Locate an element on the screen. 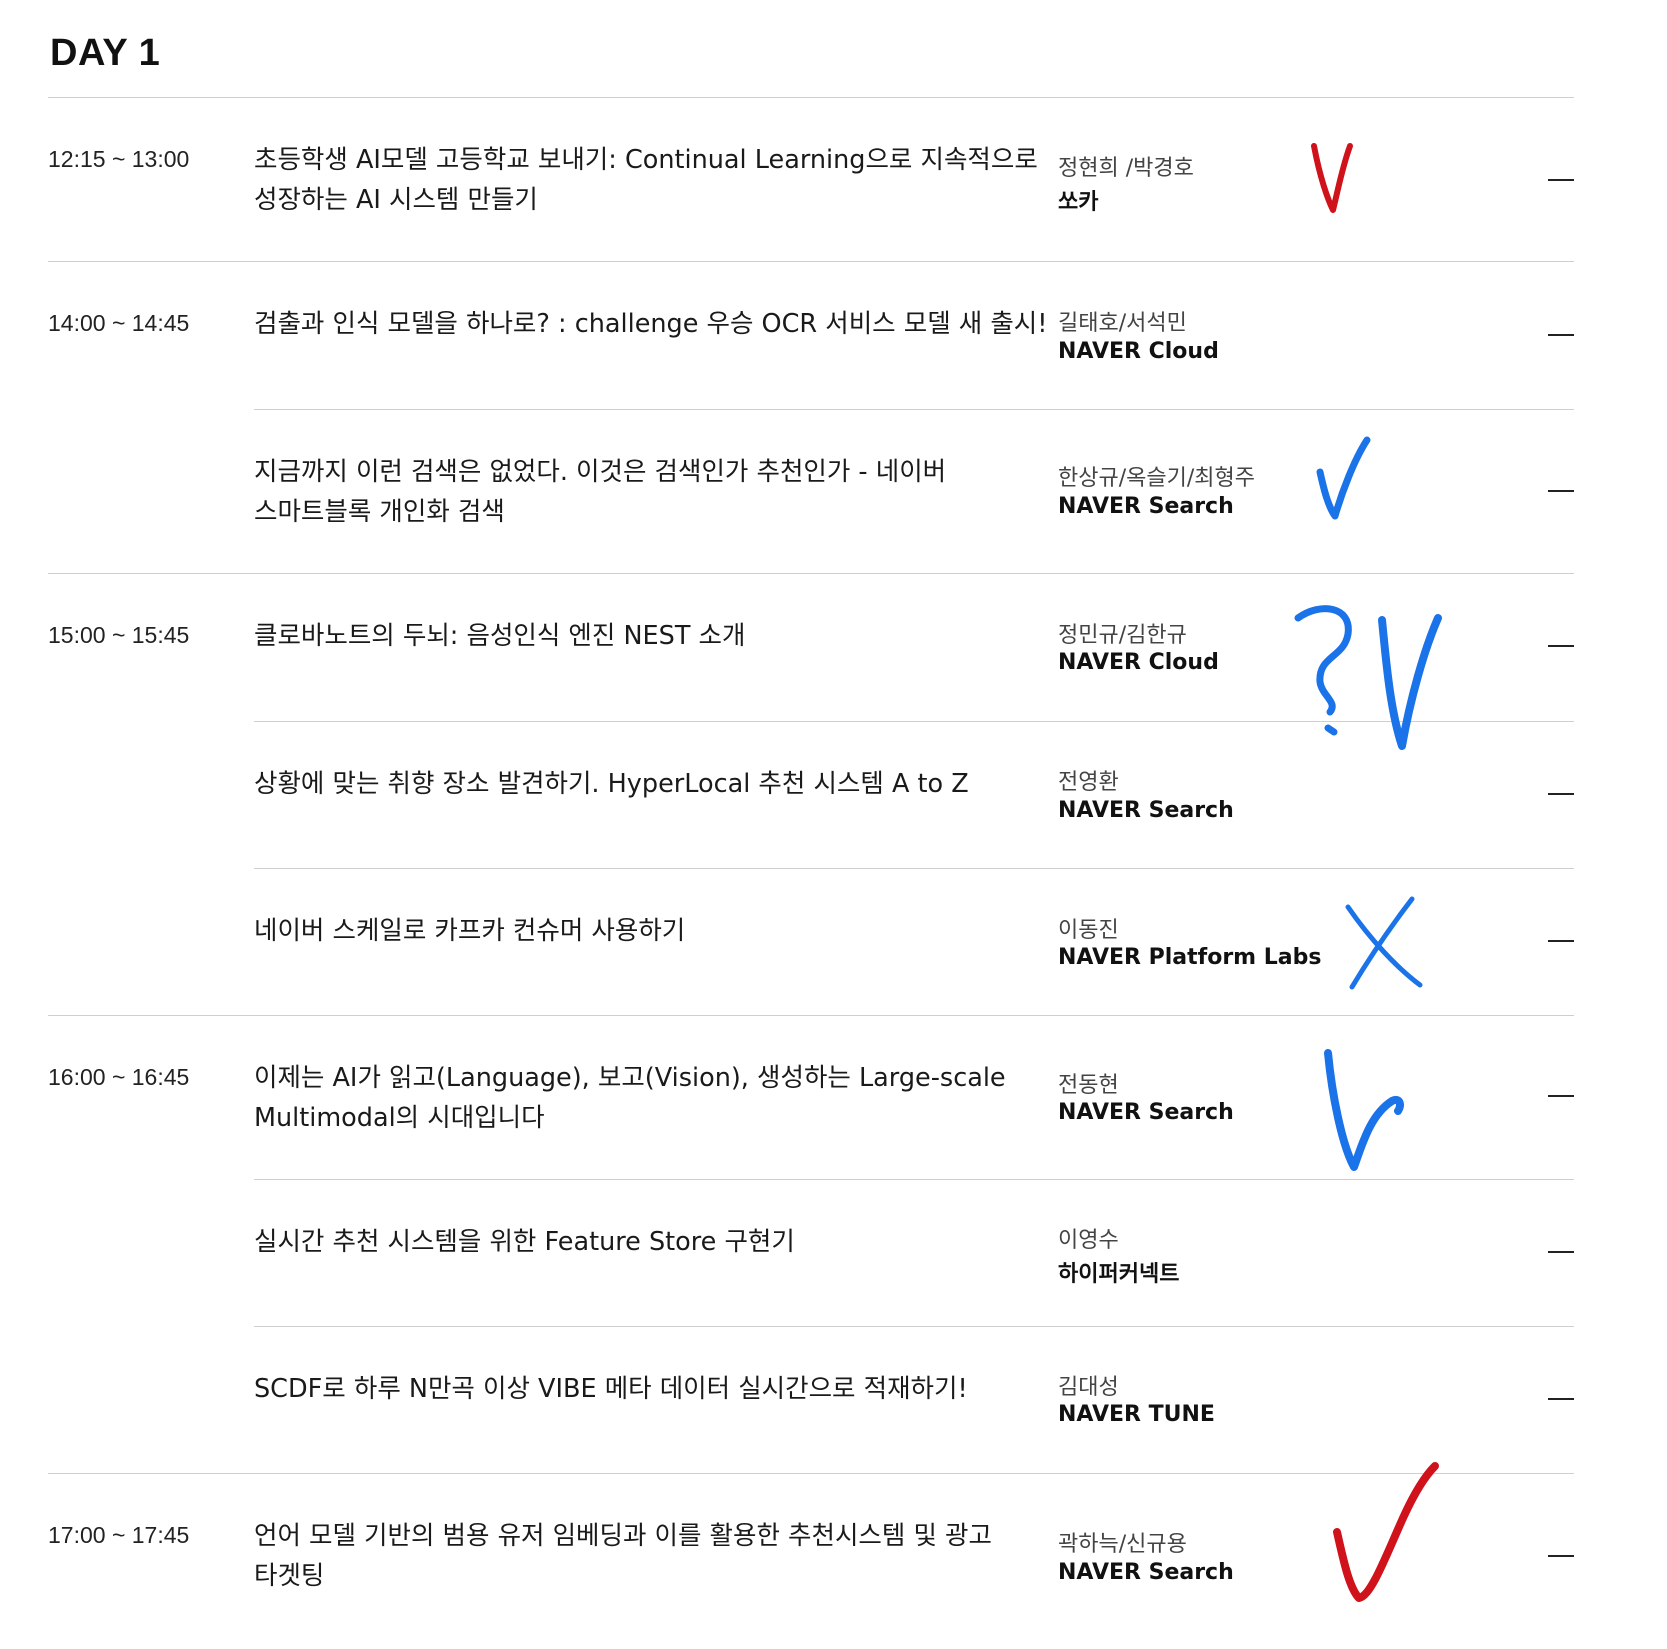  session-title: 실시간 추천 시스템을 위한 Feature Store 구현기 is located at coordinates (524, 1242).